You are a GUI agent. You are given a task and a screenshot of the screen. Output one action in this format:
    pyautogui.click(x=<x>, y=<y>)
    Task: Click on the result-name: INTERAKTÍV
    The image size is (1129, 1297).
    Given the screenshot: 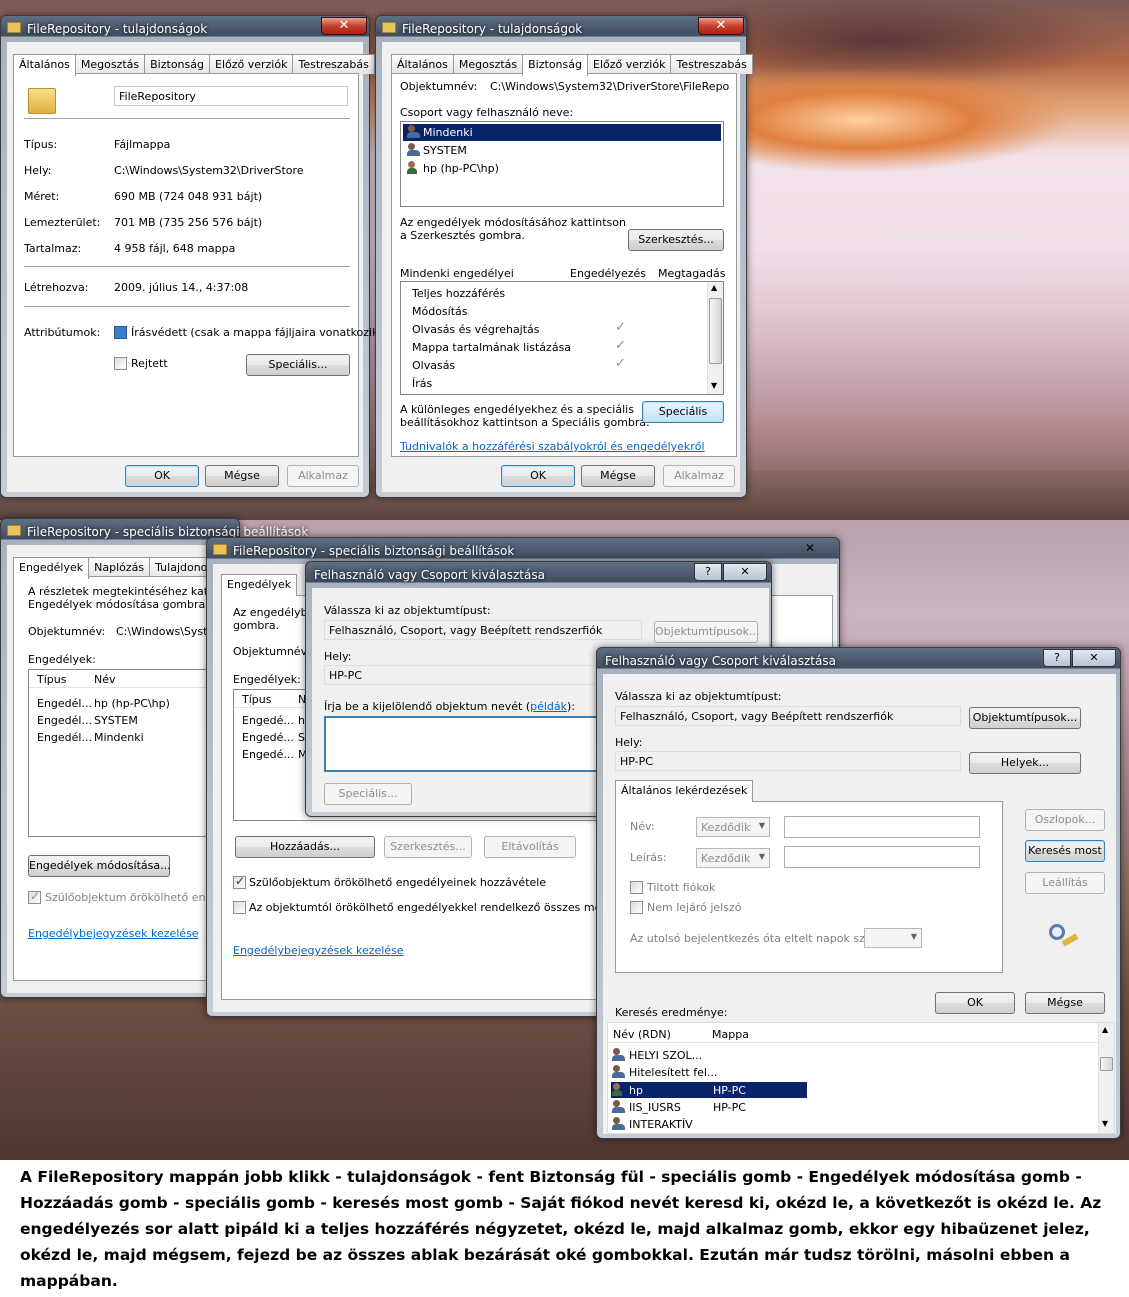 What is the action you would take?
    pyautogui.click(x=661, y=1124)
    